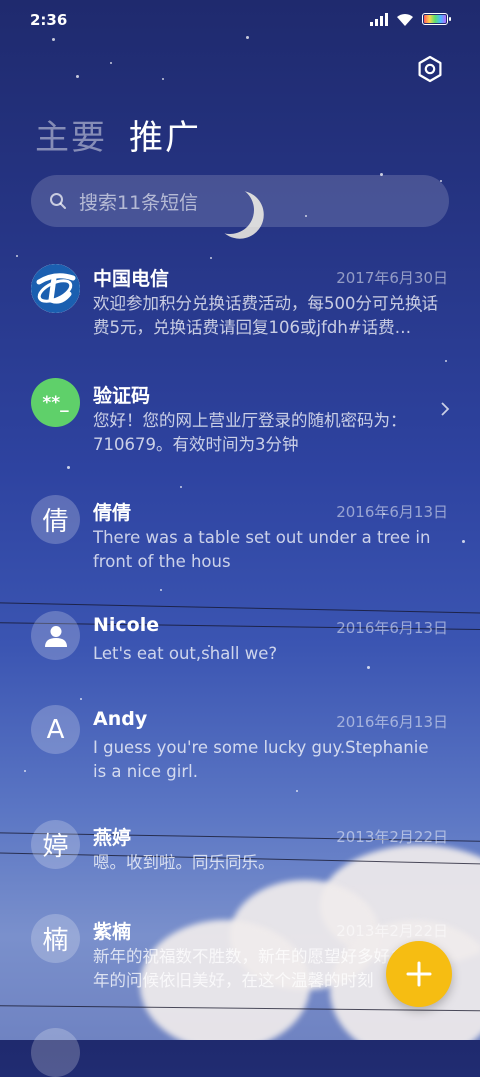 The width and height of the screenshot is (480, 1077). What do you see at coordinates (392, 278) in the screenshot?
I see `message-date: 2017年6月30日` at bounding box center [392, 278].